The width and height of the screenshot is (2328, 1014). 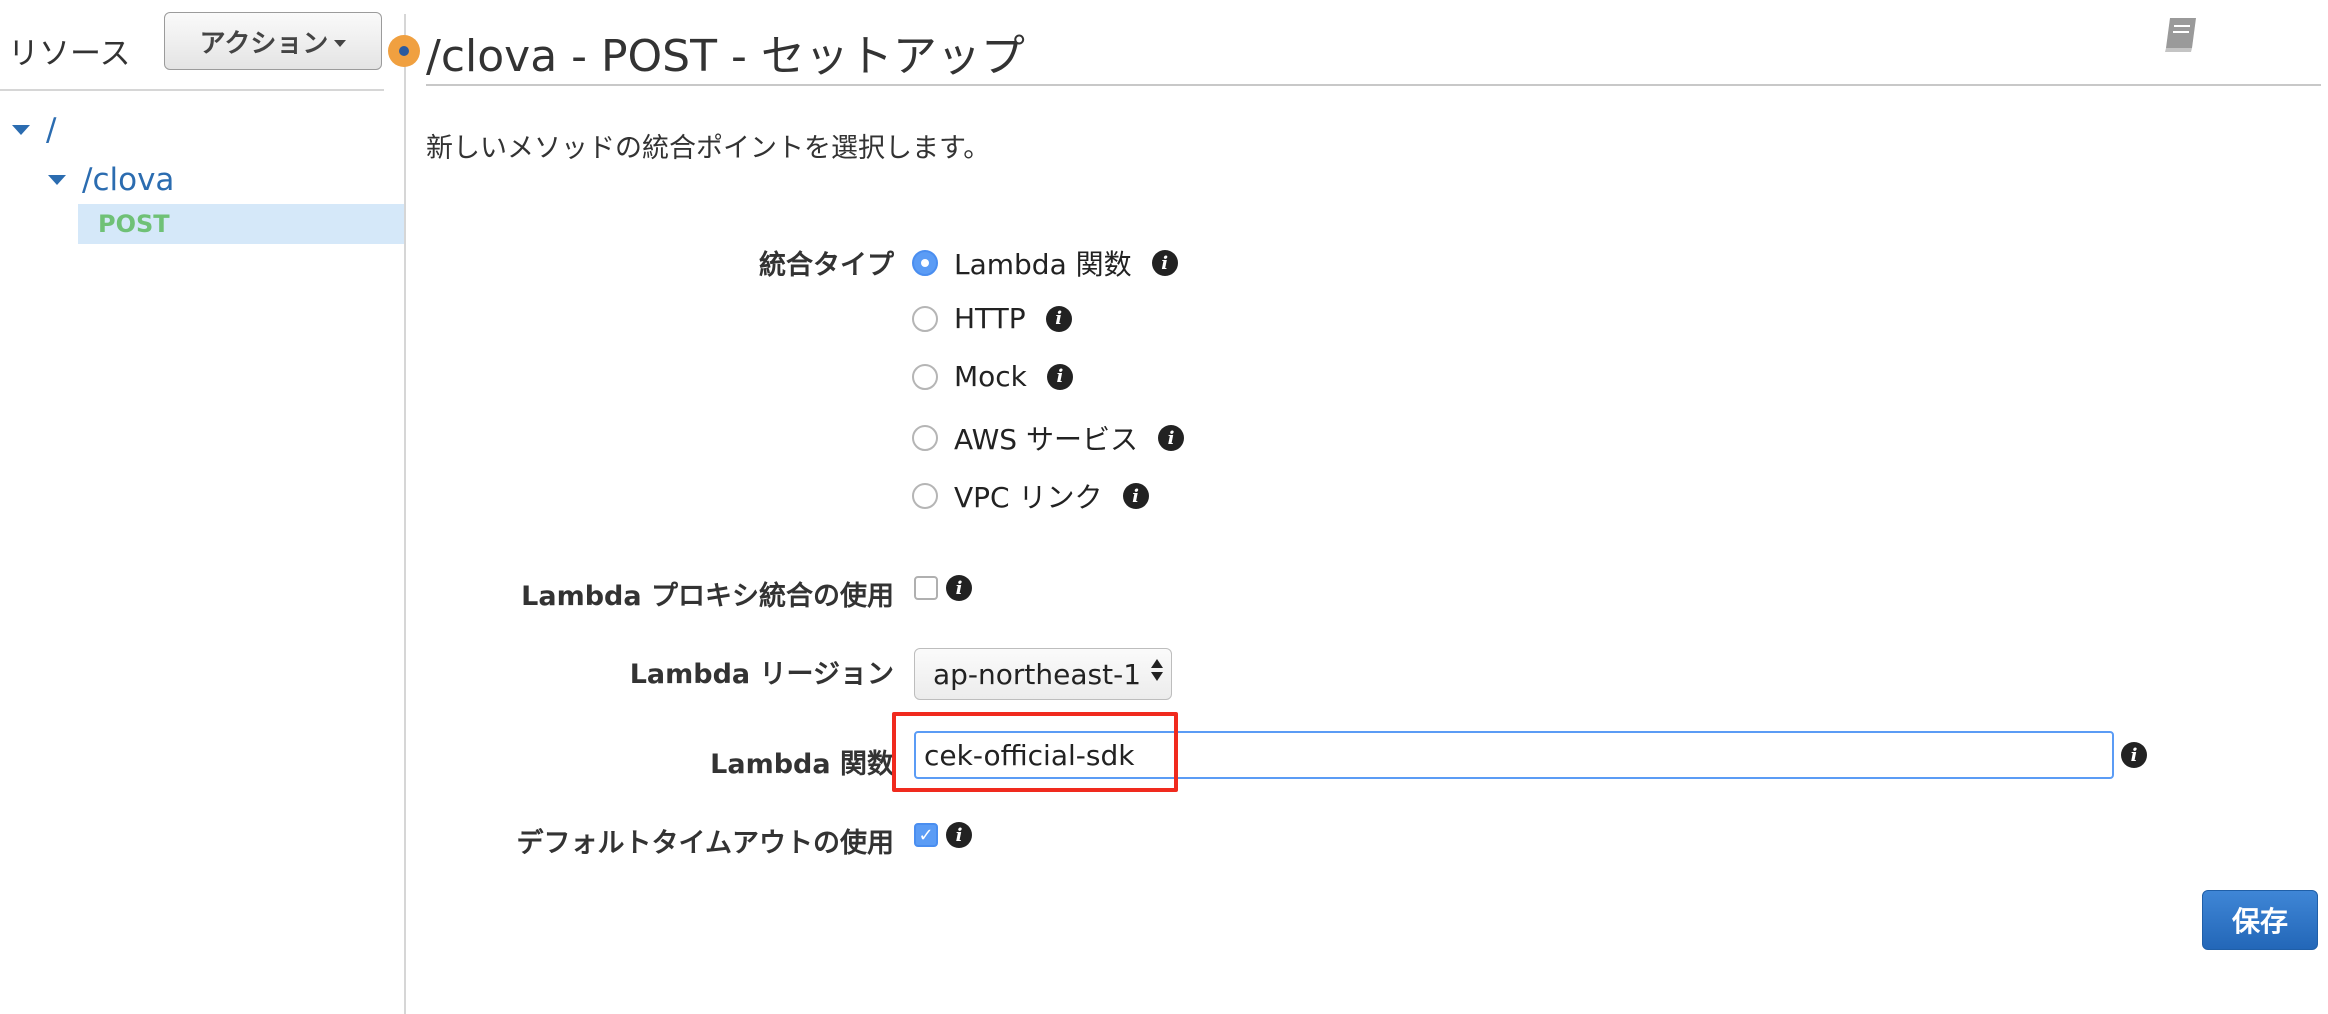 I want to click on tree-item-clova-label: /clova, so click(x=128, y=180).